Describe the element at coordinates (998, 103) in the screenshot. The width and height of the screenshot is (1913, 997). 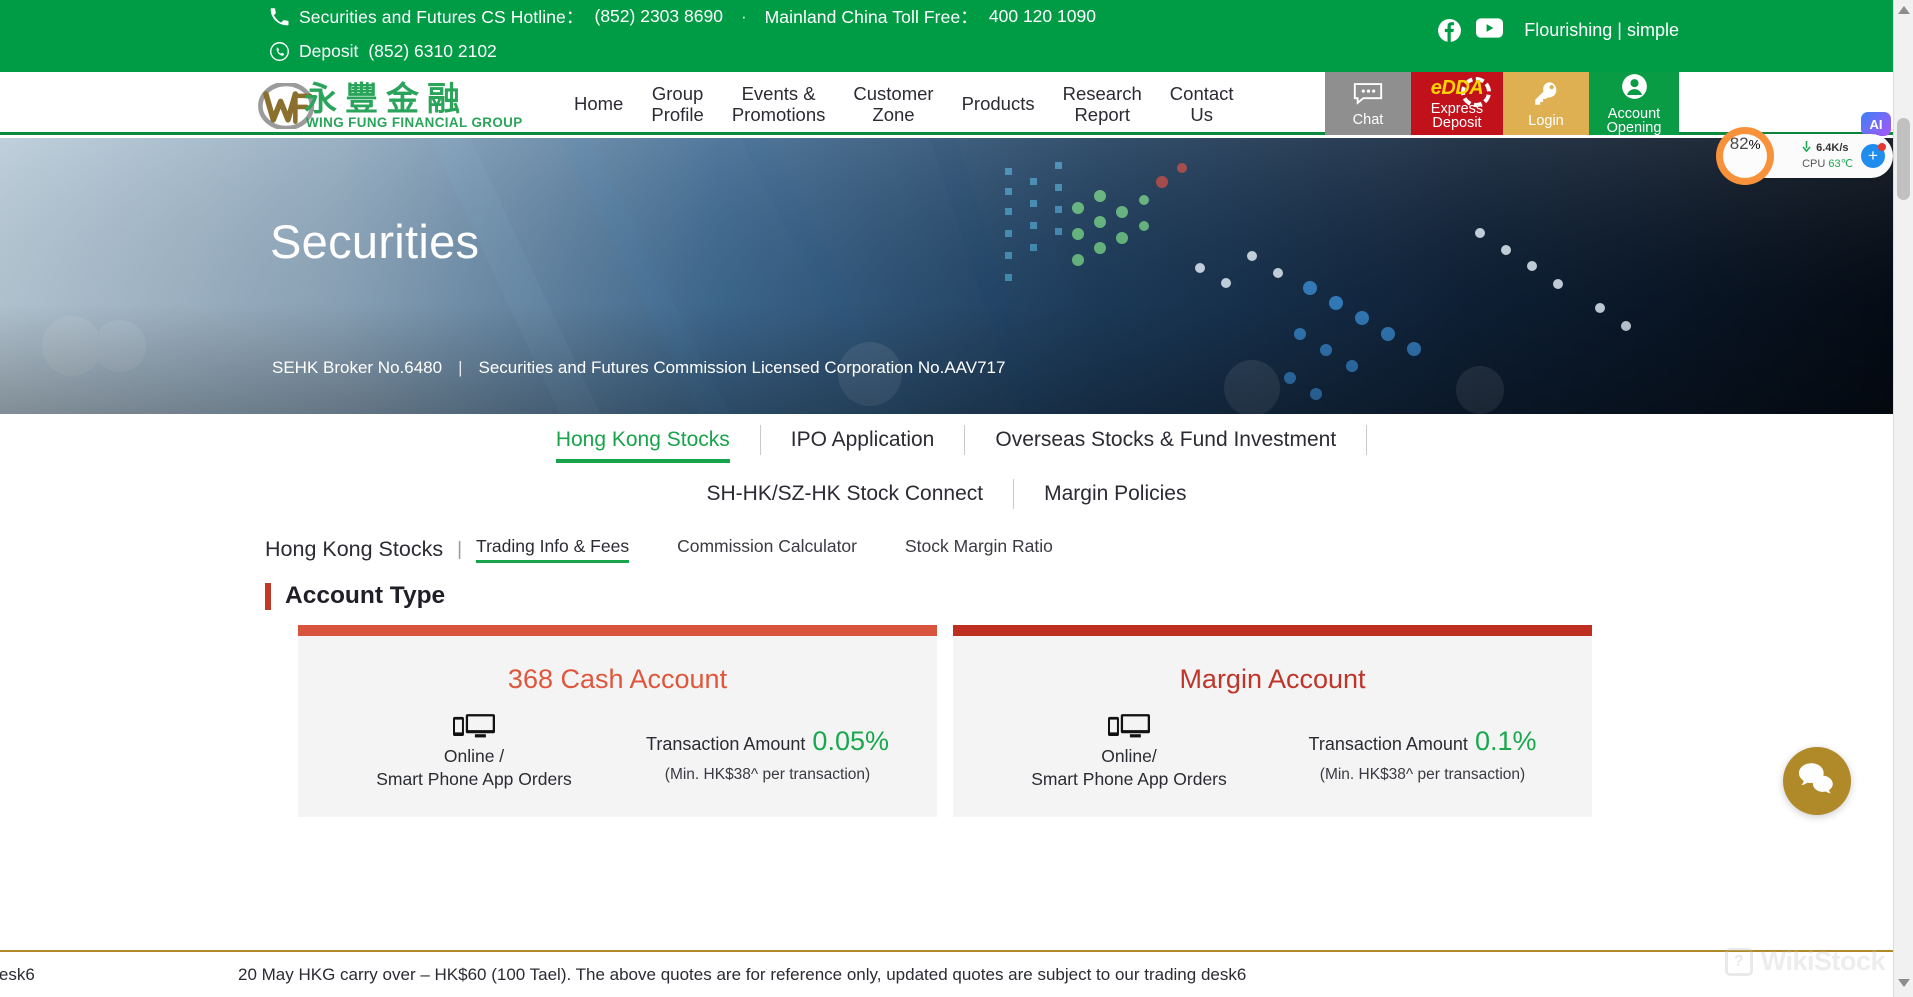
I see `nav-link-products: Products` at that location.